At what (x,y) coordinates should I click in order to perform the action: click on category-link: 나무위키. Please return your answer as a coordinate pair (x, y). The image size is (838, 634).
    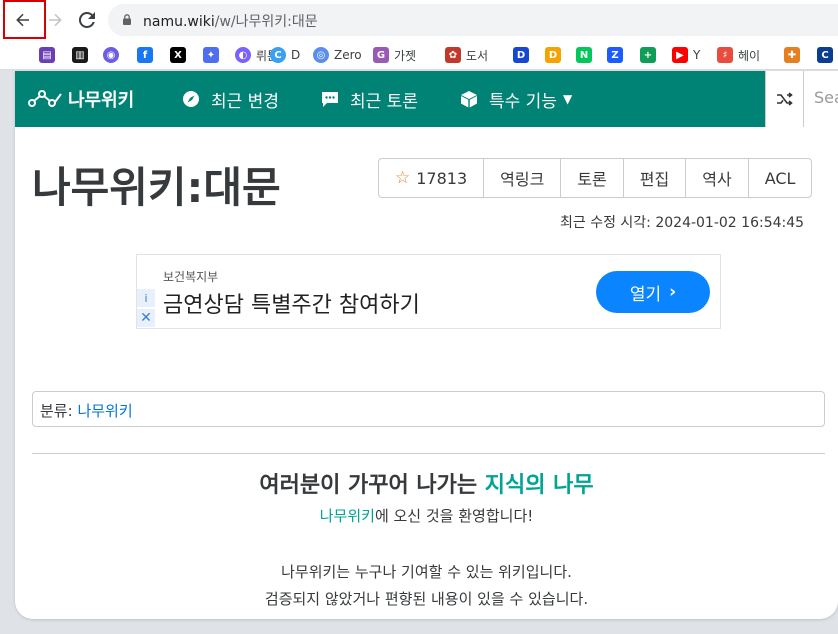
    Looking at the image, I should click on (104, 411).